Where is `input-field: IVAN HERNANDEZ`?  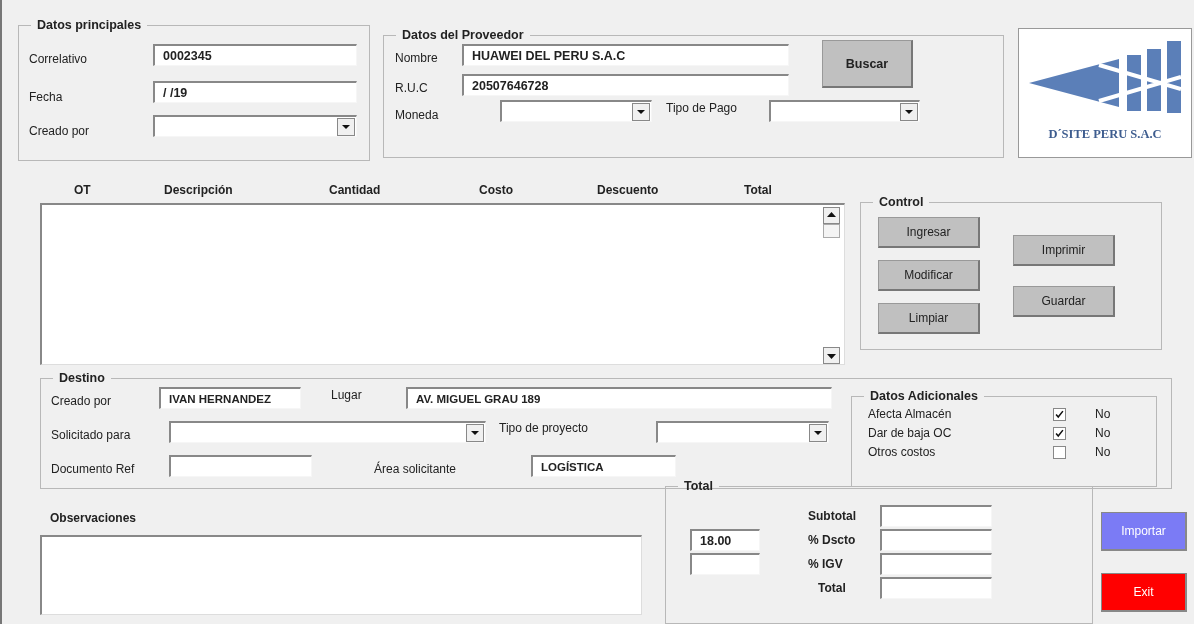
input-field: IVAN HERNANDEZ is located at coordinates (230, 398).